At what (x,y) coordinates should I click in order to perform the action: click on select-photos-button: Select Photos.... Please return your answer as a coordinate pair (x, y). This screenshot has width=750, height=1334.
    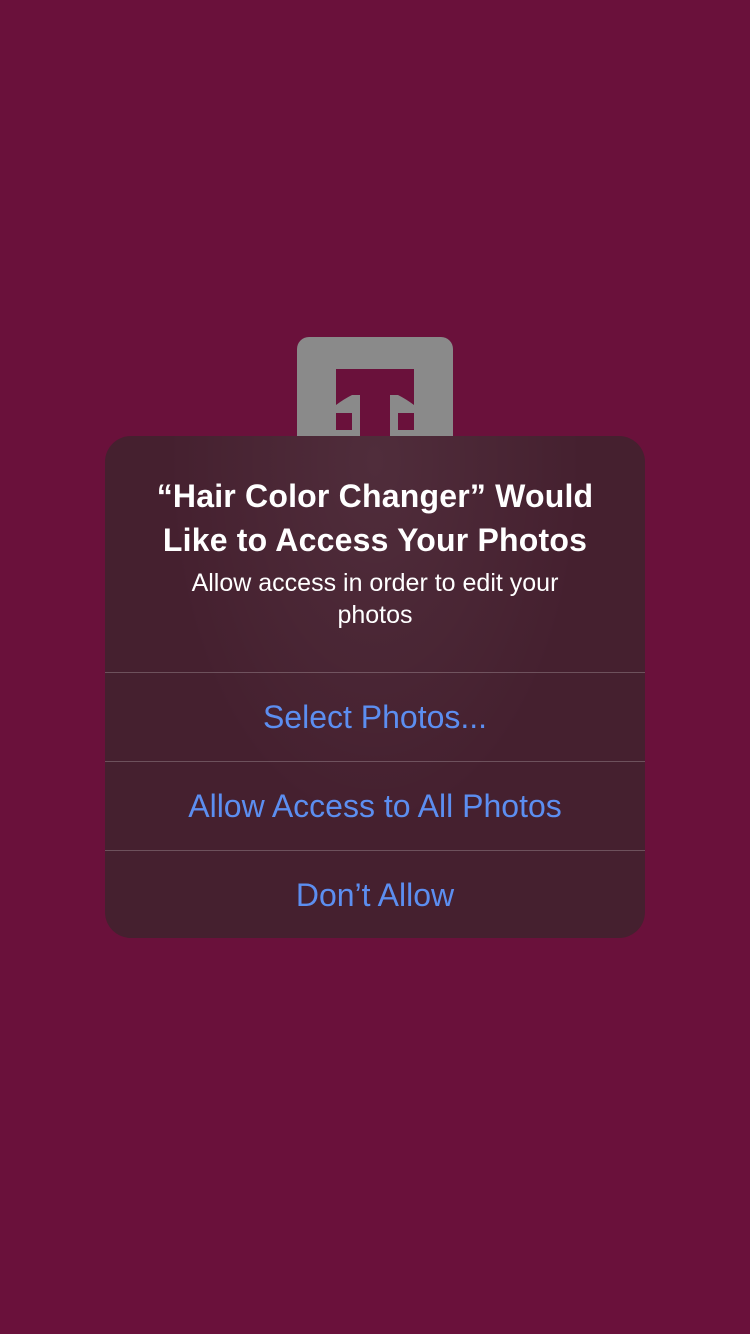
    Looking at the image, I should click on (375, 717).